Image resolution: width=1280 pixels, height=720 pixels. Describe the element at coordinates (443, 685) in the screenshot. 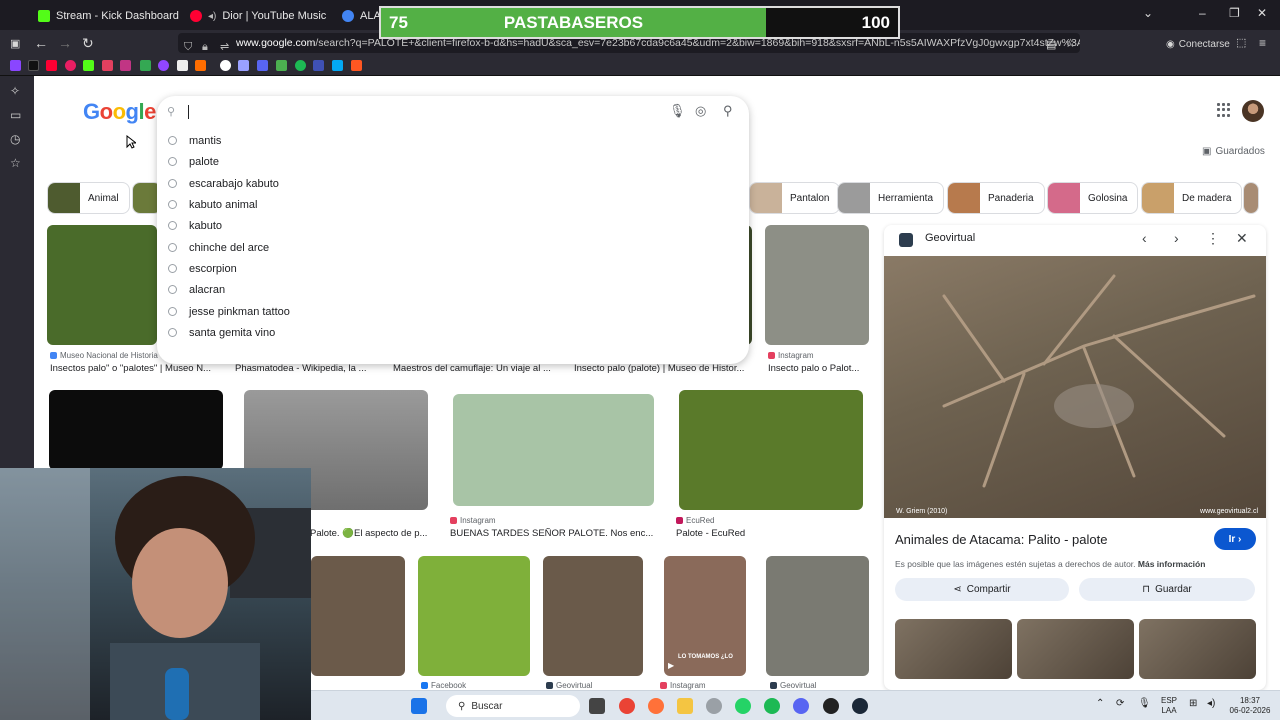

I see `result-source: Facebook` at that location.